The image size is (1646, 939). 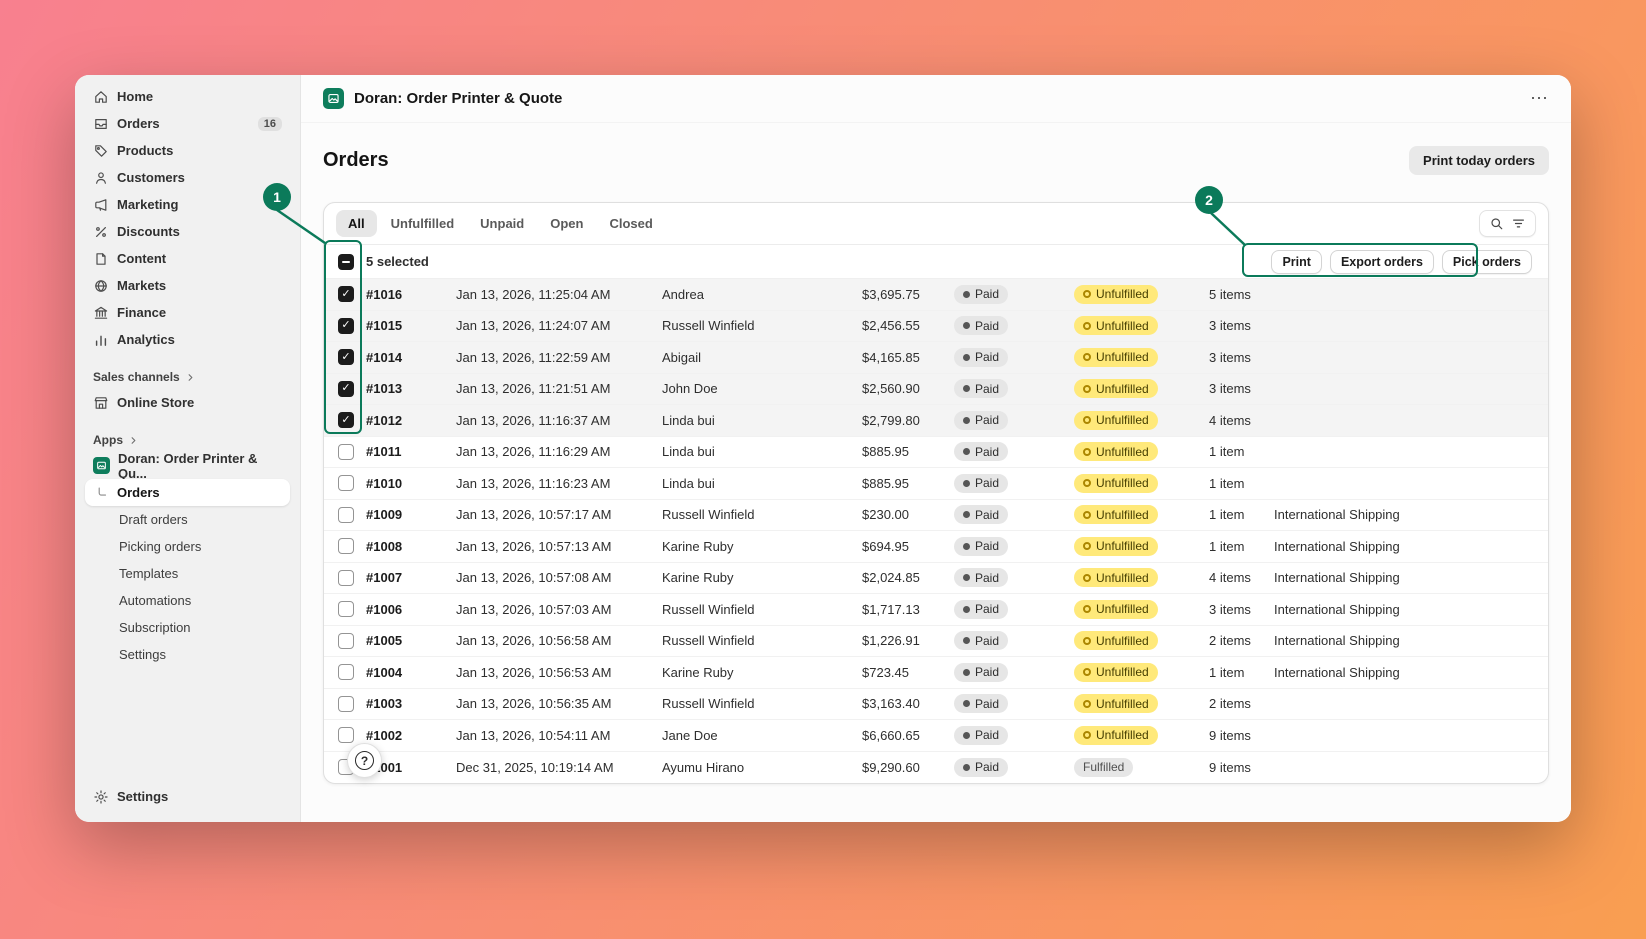 I want to click on pick-orders-button: Pick orders, so click(x=1486, y=261).